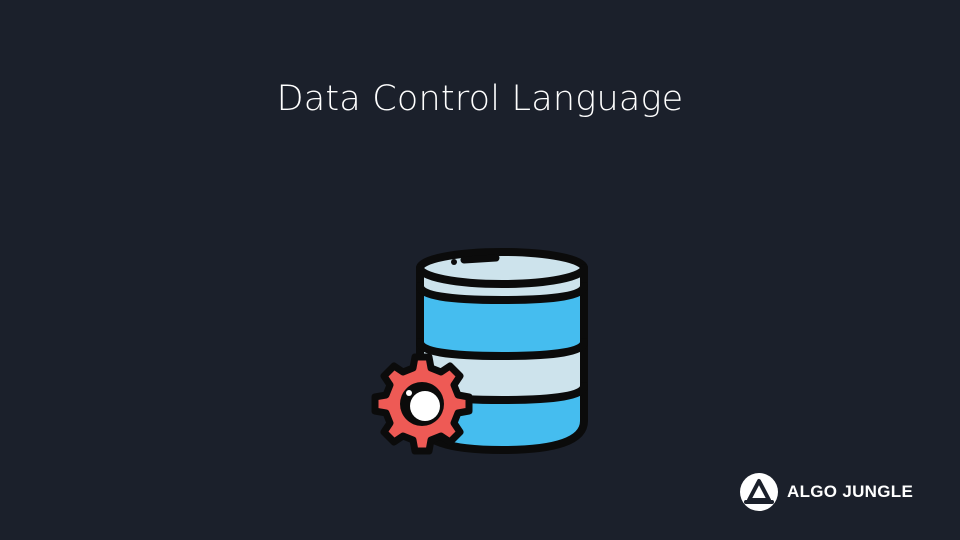 This screenshot has width=960, height=540. What do you see at coordinates (479, 351) in the screenshot?
I see `database-gear-illustration` at bounding box center [479, 351].